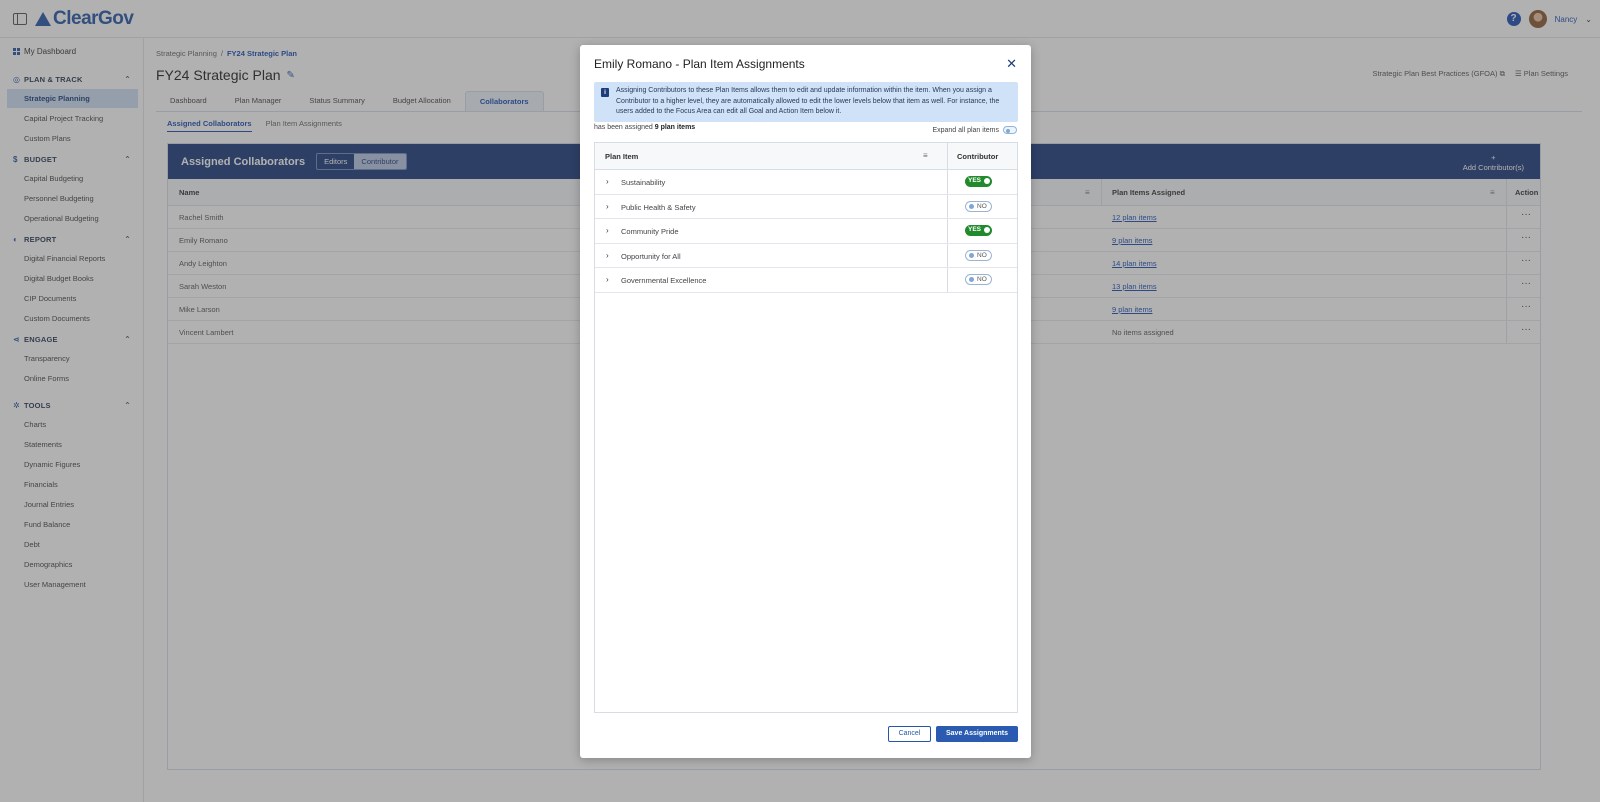 Image resolution: width=1600 pixels, height=802 pixels. I want to click on info-icon: i, so click(605, 92).